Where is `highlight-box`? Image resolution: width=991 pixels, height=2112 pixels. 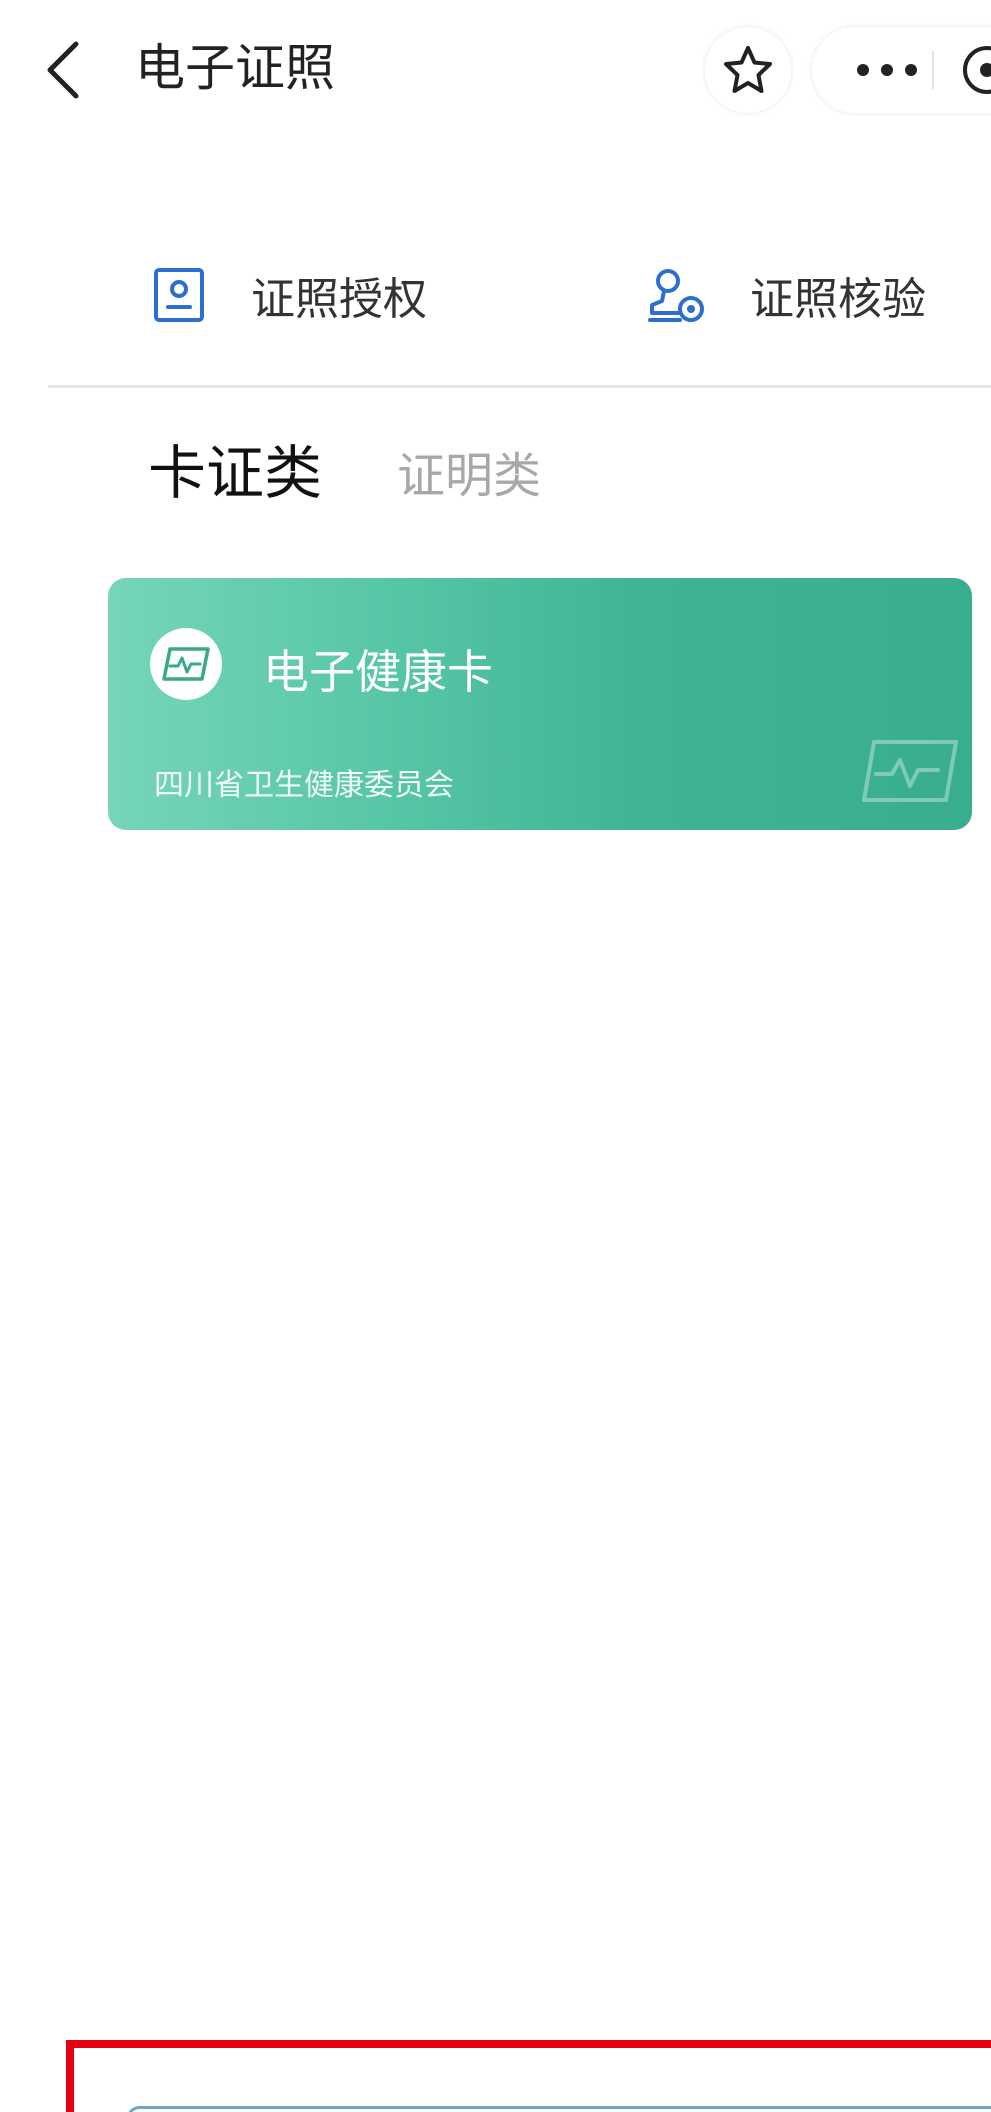 highlight-box is located at coordinates (528, 2076).